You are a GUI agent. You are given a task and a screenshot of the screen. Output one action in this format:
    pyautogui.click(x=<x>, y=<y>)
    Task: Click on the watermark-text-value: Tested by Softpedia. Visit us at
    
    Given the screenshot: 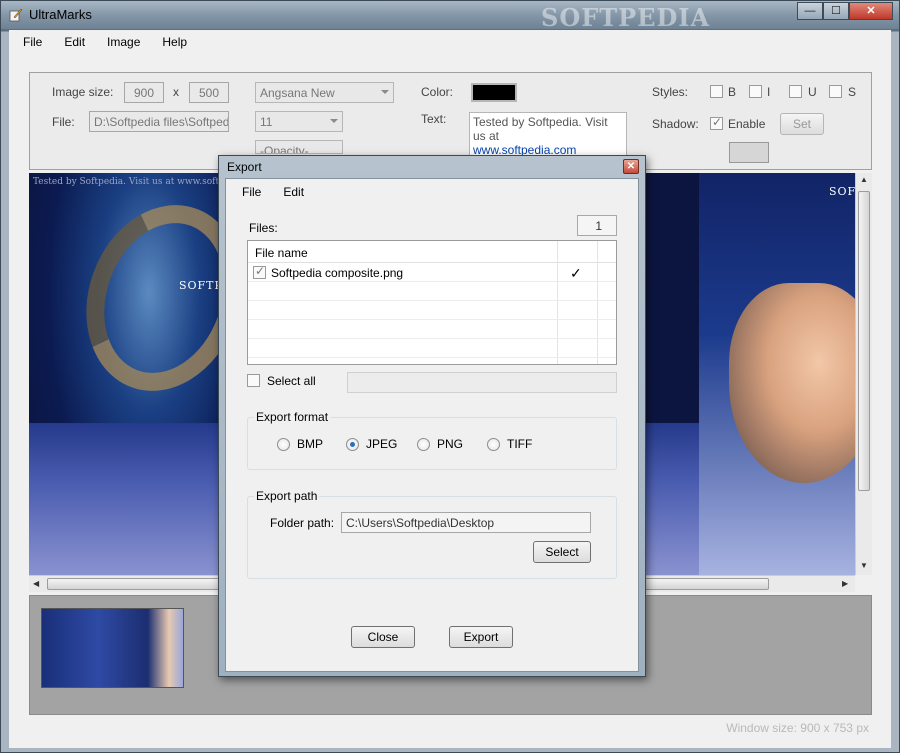 What is the action you would take?
    pyautogui.click(x=540, y=129)
    